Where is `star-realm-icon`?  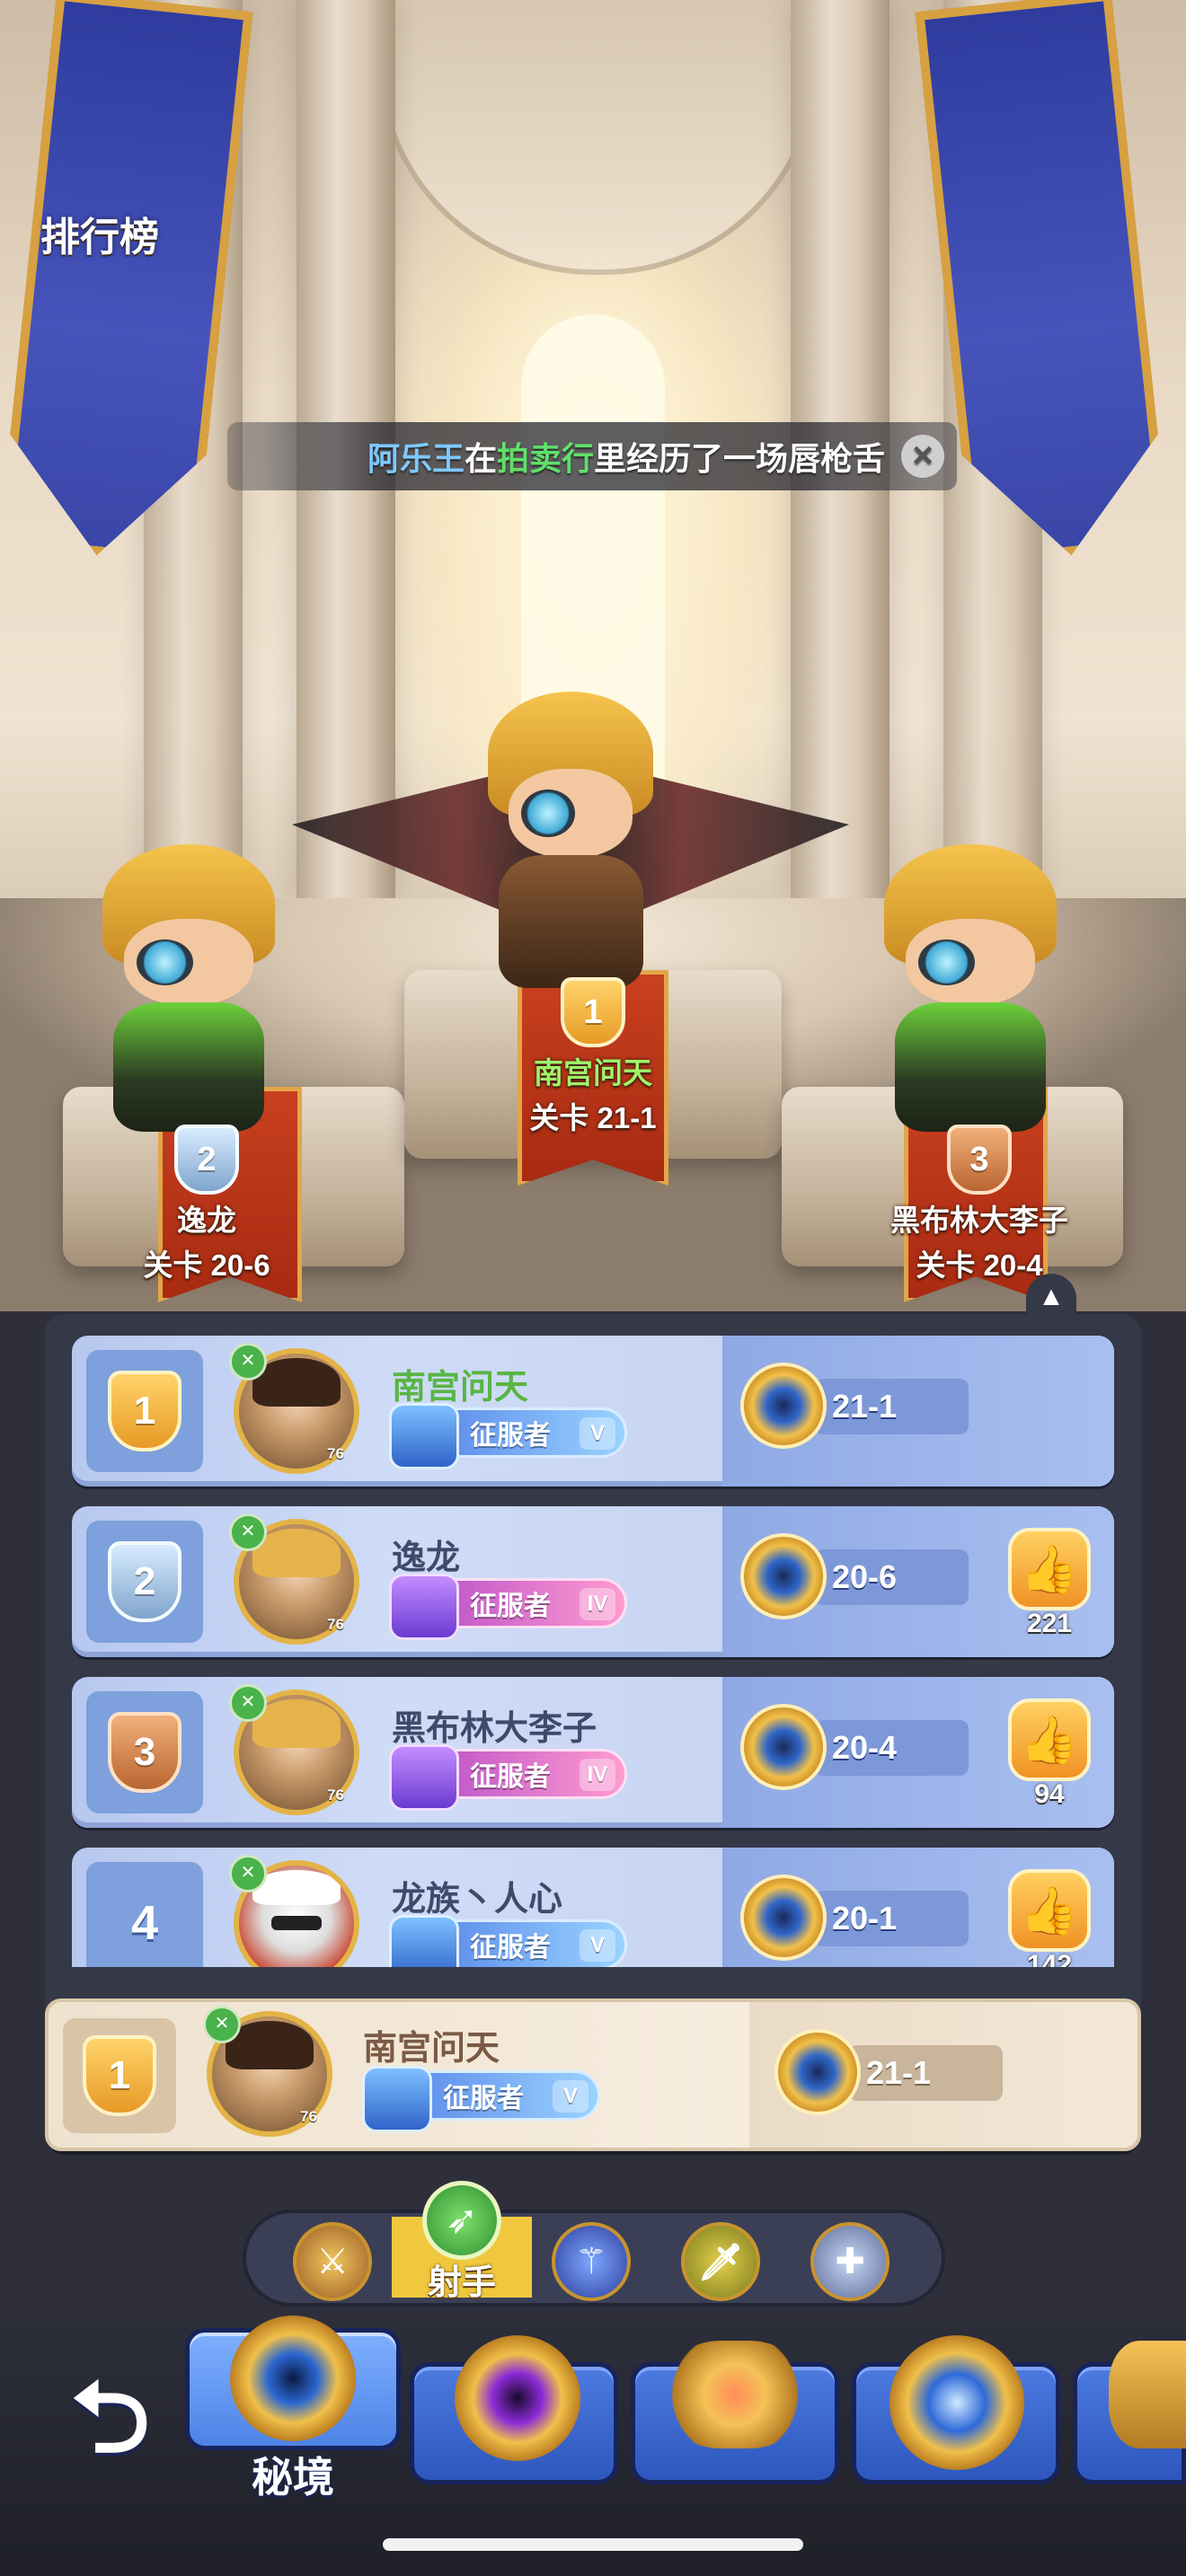 star-realm-icon is located at coordinates (957, 2402).